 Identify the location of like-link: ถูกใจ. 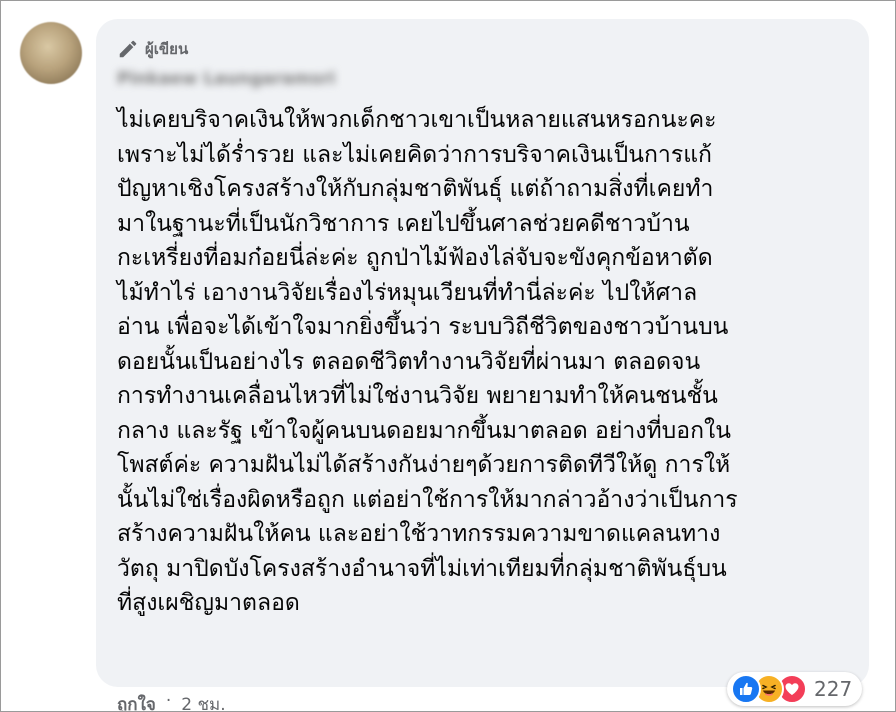
(136, 701).